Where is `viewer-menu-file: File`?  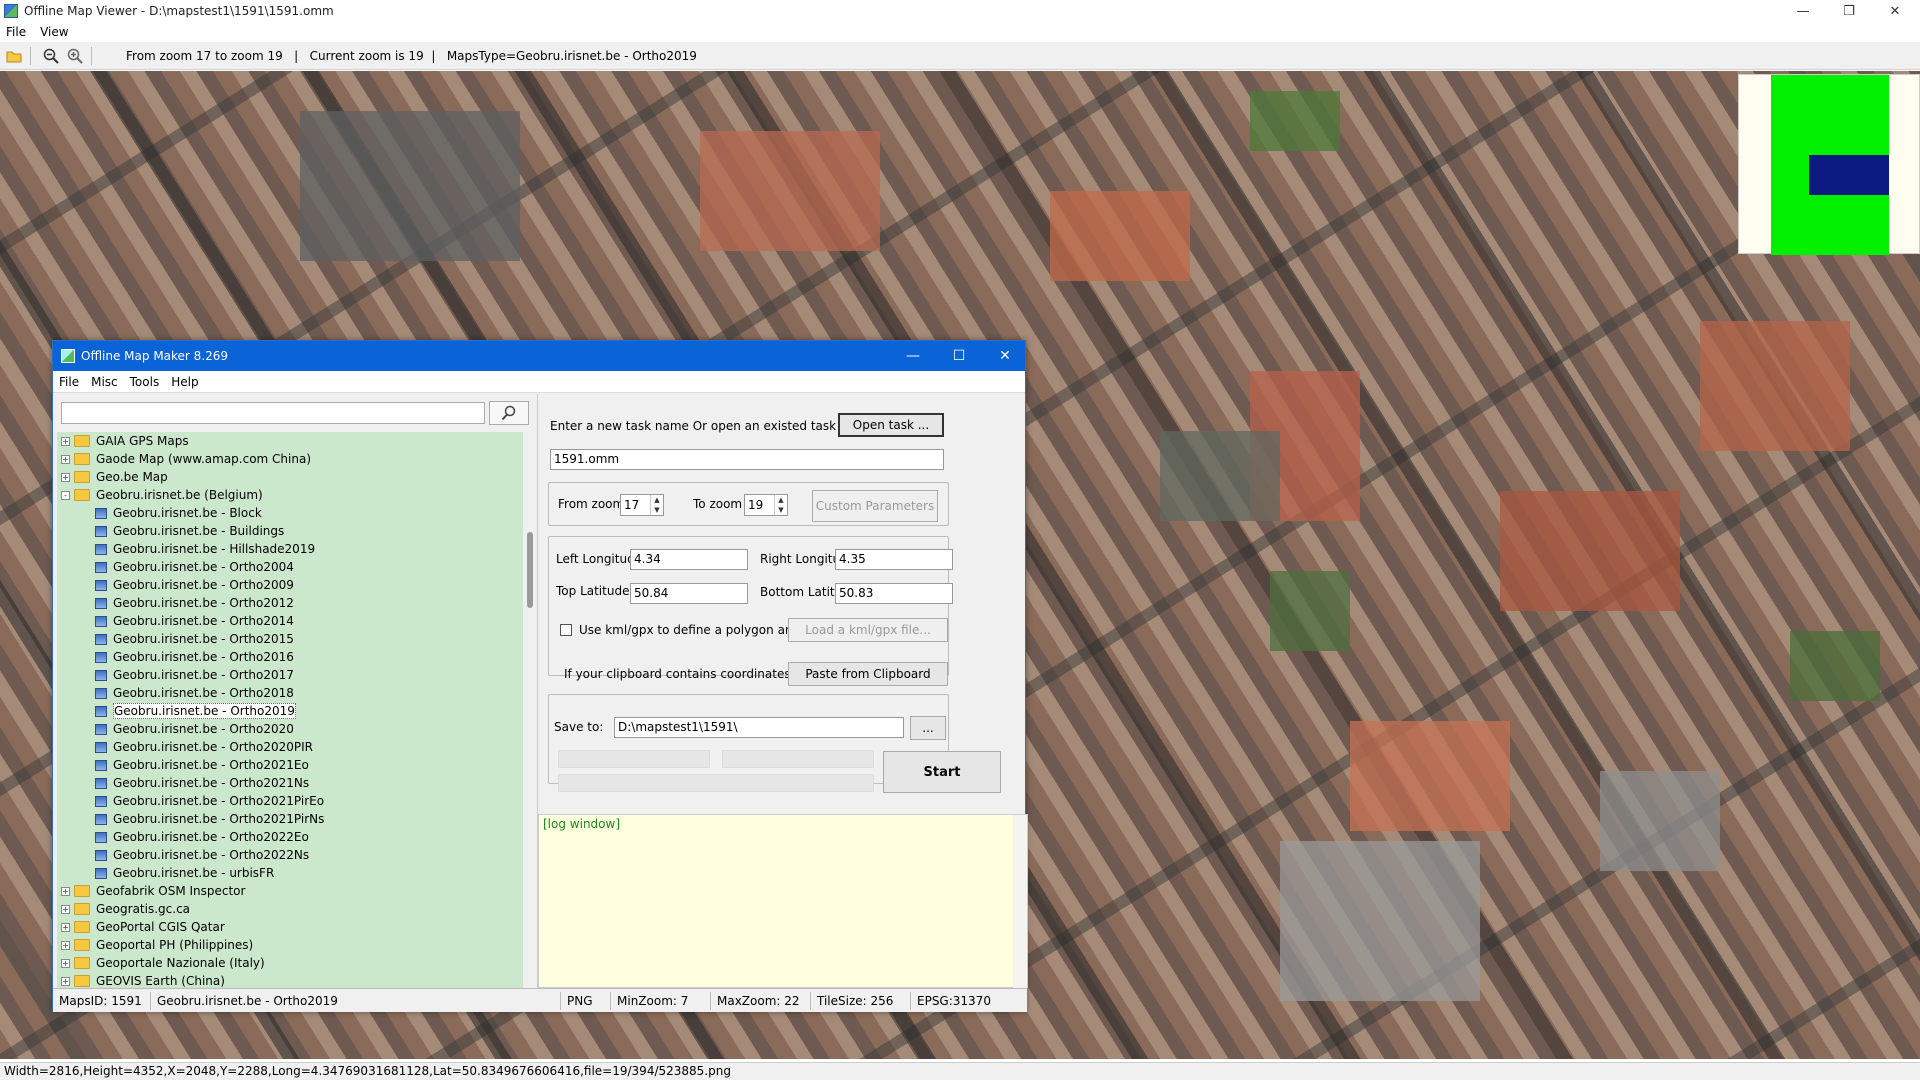
viewer-menu-file: File is located at coordinates (16, 32).